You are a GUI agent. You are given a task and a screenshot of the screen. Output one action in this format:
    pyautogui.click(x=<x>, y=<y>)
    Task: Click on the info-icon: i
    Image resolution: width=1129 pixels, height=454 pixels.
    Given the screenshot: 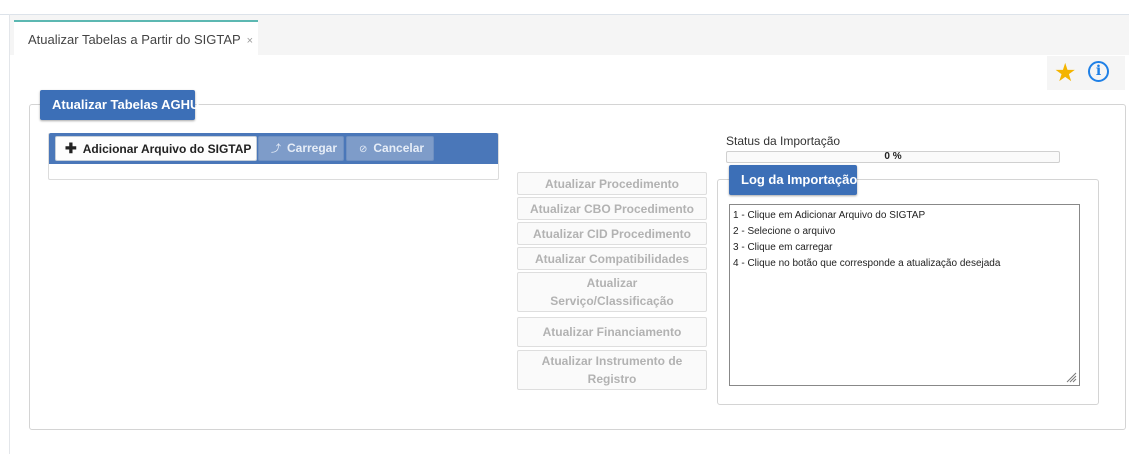 What is the action you would take?
    pyautogui.click(x=1098, y=71)
    